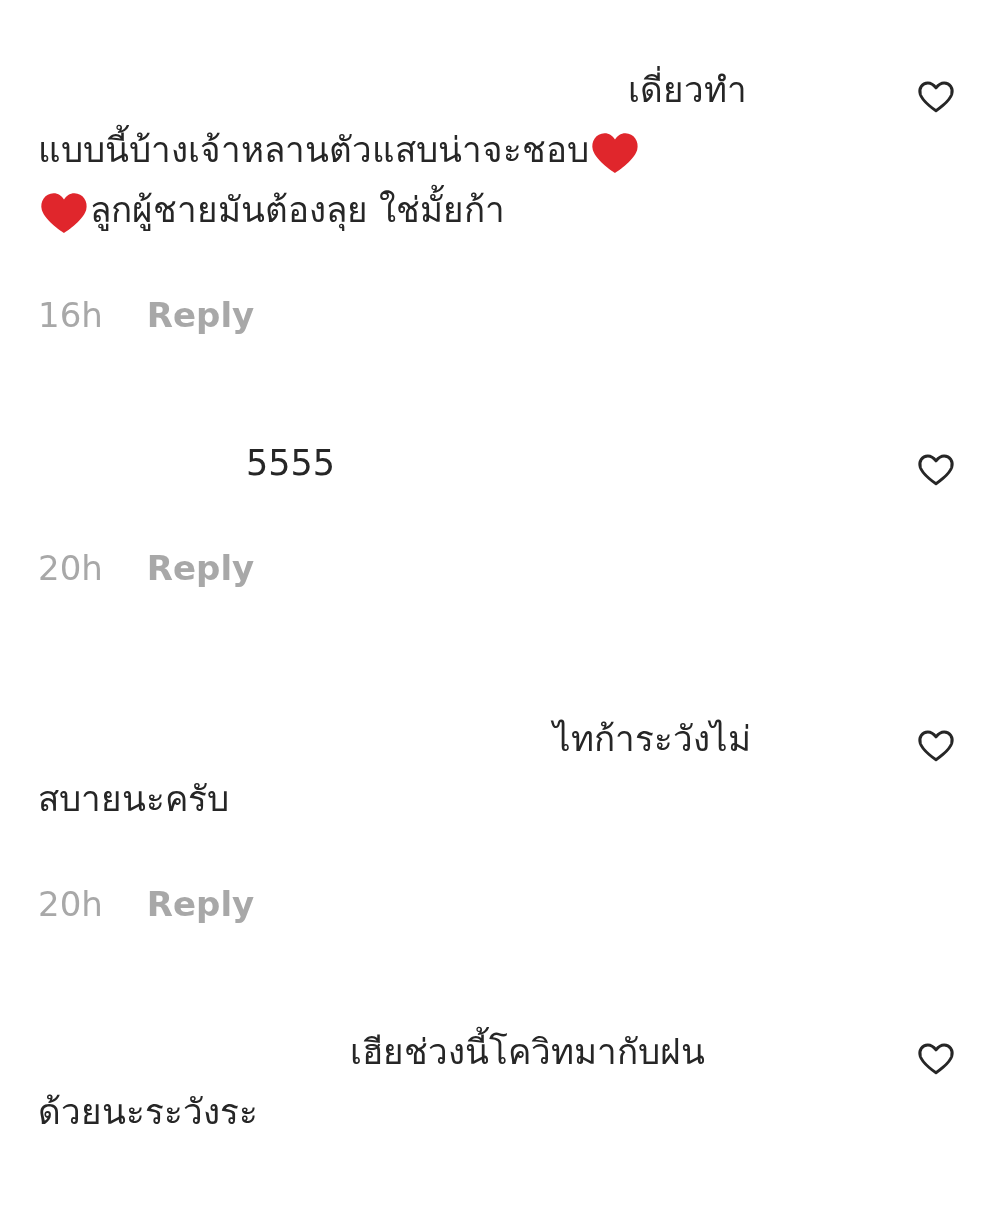  What do you see at coordinates (463, 150) in the screenshot?
I see `comment-text: เดี่ยวทำ แบบนี้บ้างเจ้าหลานตัวแสบน่าจะชอบ ลูกผู้ชายมันต้องลุย ใช่มั้ยก้า` at bounding box center [463, 150].